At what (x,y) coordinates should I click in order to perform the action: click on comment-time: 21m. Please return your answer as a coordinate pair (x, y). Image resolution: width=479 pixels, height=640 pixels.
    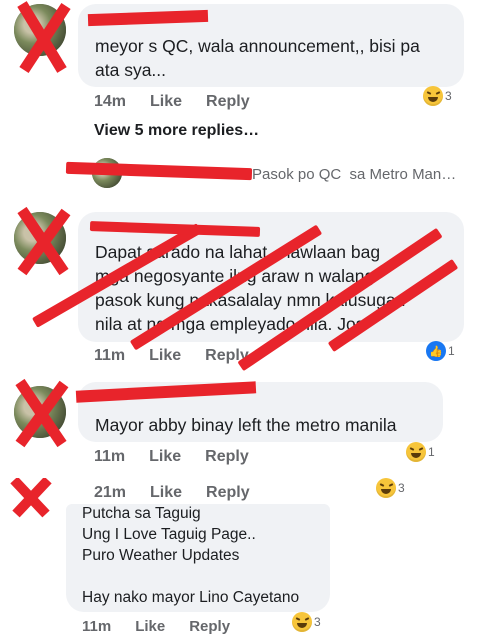
    Looking at the image, I should click on (110, 492).